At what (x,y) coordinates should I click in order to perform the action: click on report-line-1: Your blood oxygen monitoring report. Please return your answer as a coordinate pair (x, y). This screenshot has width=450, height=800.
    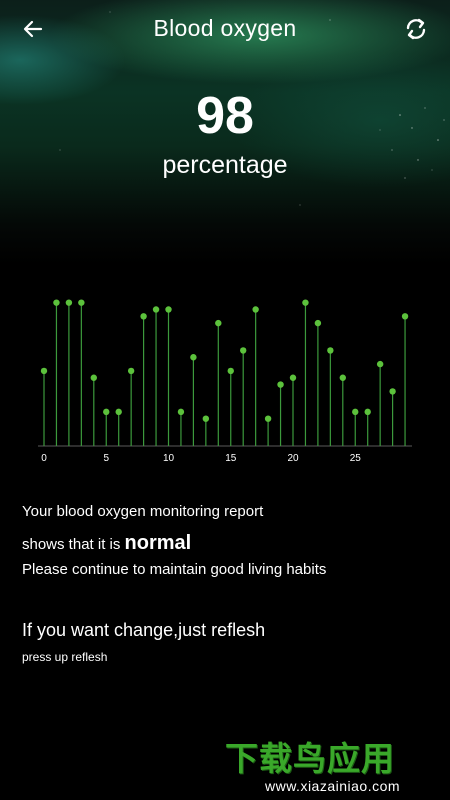
    Looking at the image, I should click on (143, 511).